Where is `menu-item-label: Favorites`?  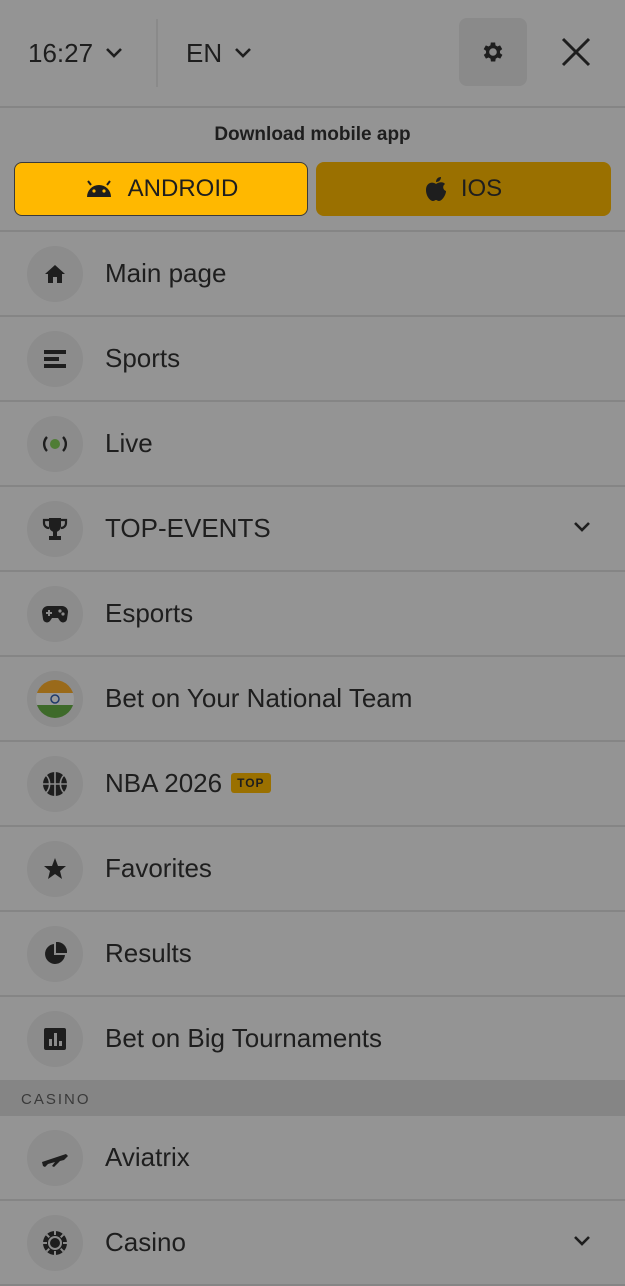 menu-item-label: Favorites is located at coordinates (158, 868).